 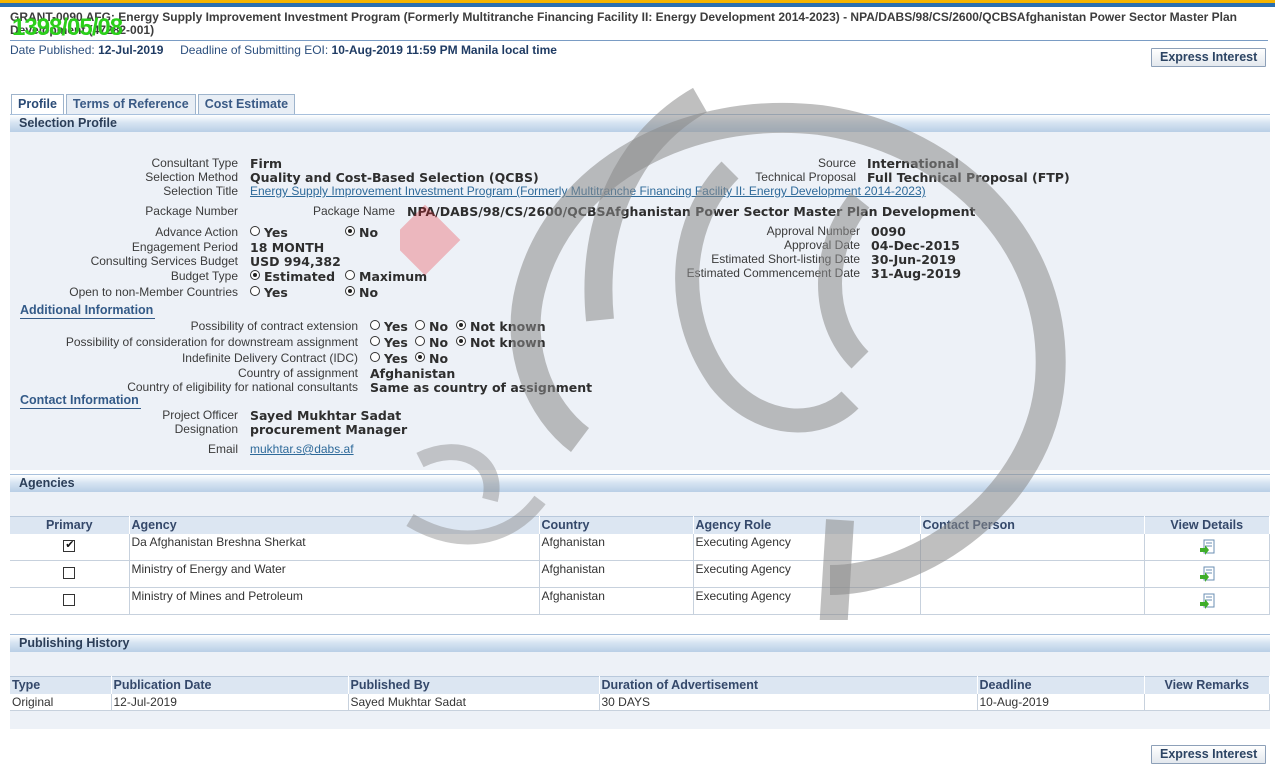 What do you see at coordinates (361, 232) in the screenshot?
I see `advance-action-no: No` at bounding box center [361, 232].